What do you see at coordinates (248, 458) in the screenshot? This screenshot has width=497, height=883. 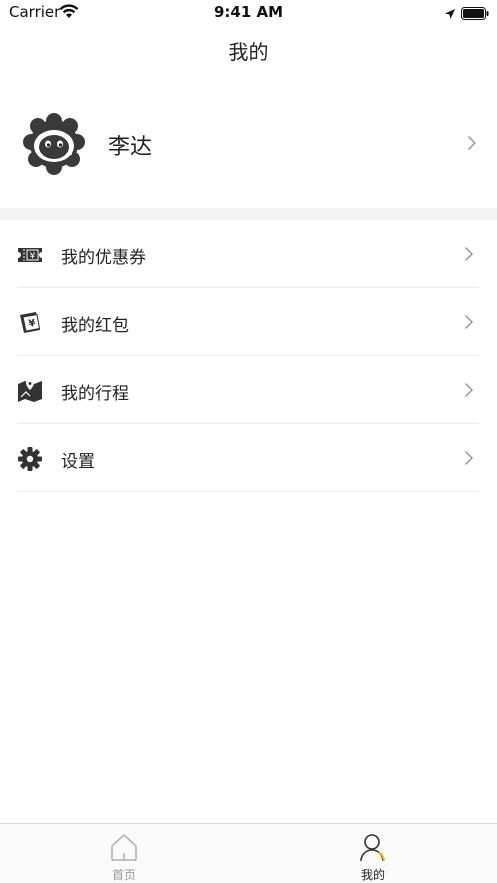 I see `menu-item-settings: 设置` at bounding box center [248, 458].